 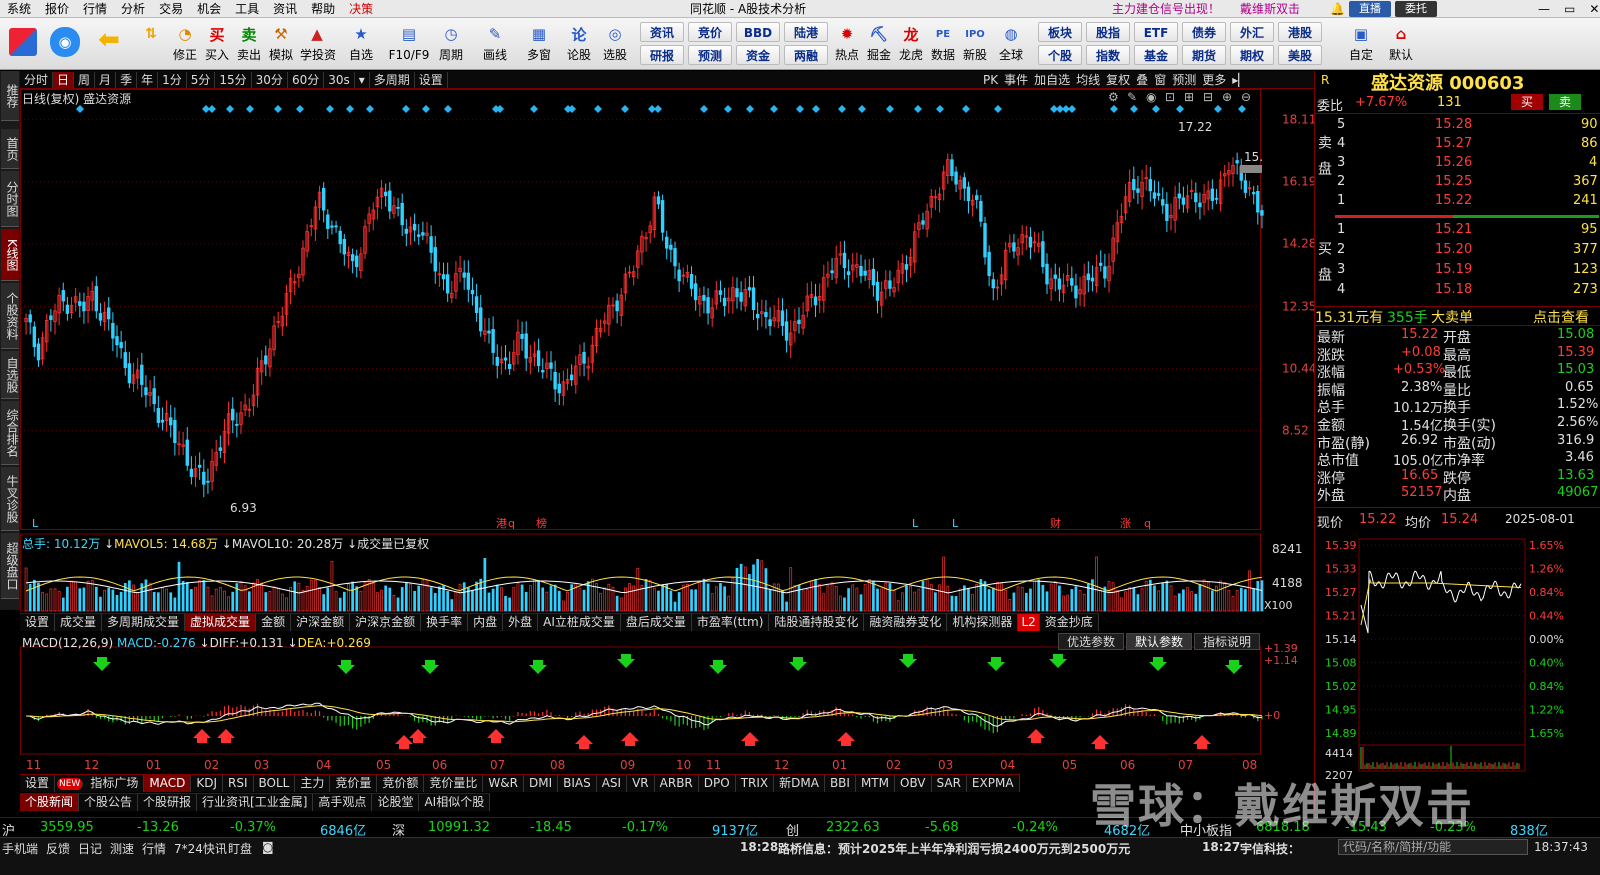 I want to click on ind-tab: EXPMA, so click(x=993, y=783).